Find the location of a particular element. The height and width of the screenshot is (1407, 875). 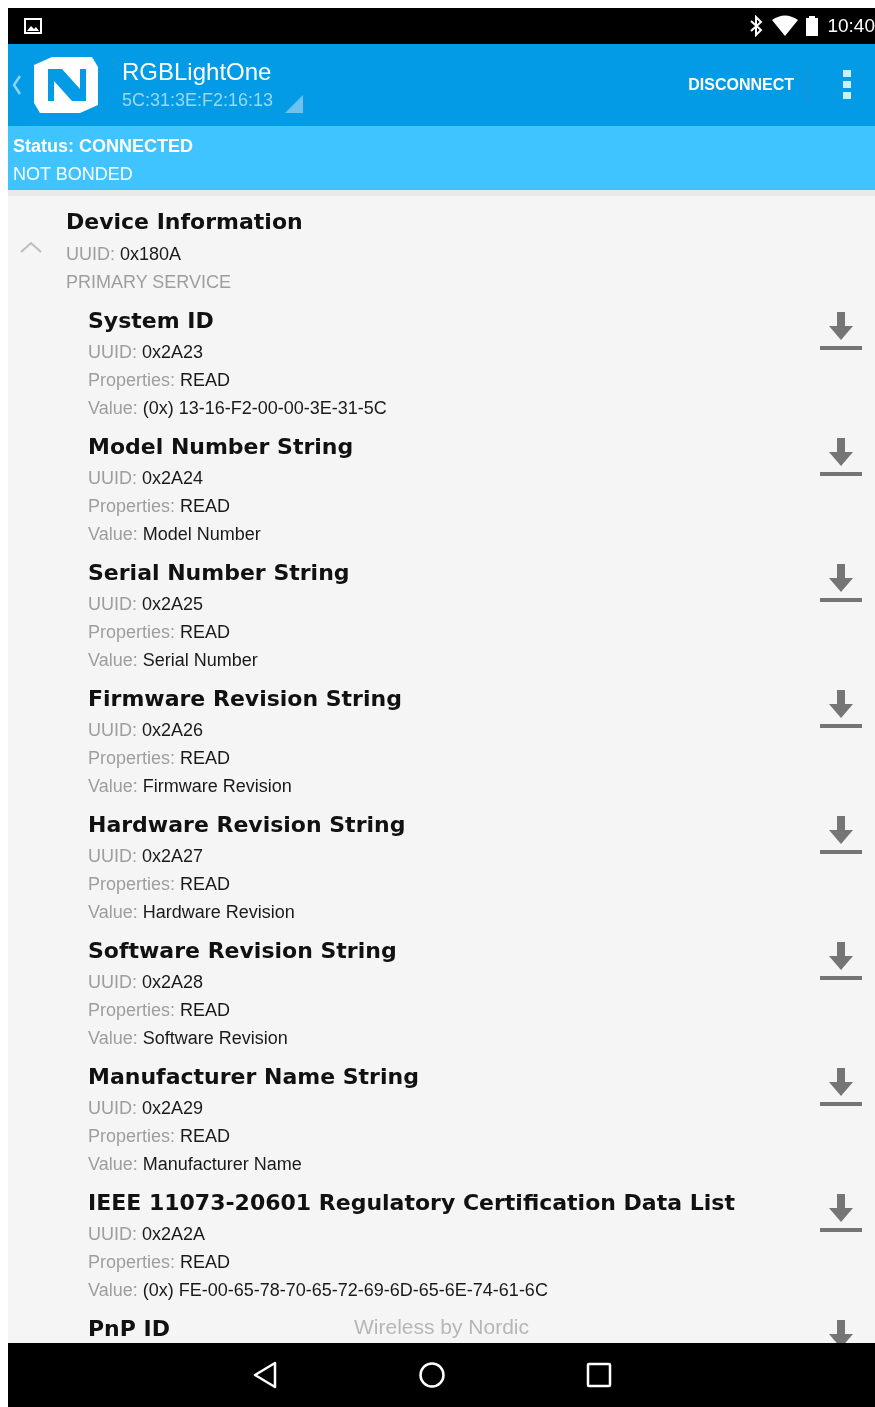

characteristic-field: UUID: 0x2A29 is located at coordinates (146, 1108).